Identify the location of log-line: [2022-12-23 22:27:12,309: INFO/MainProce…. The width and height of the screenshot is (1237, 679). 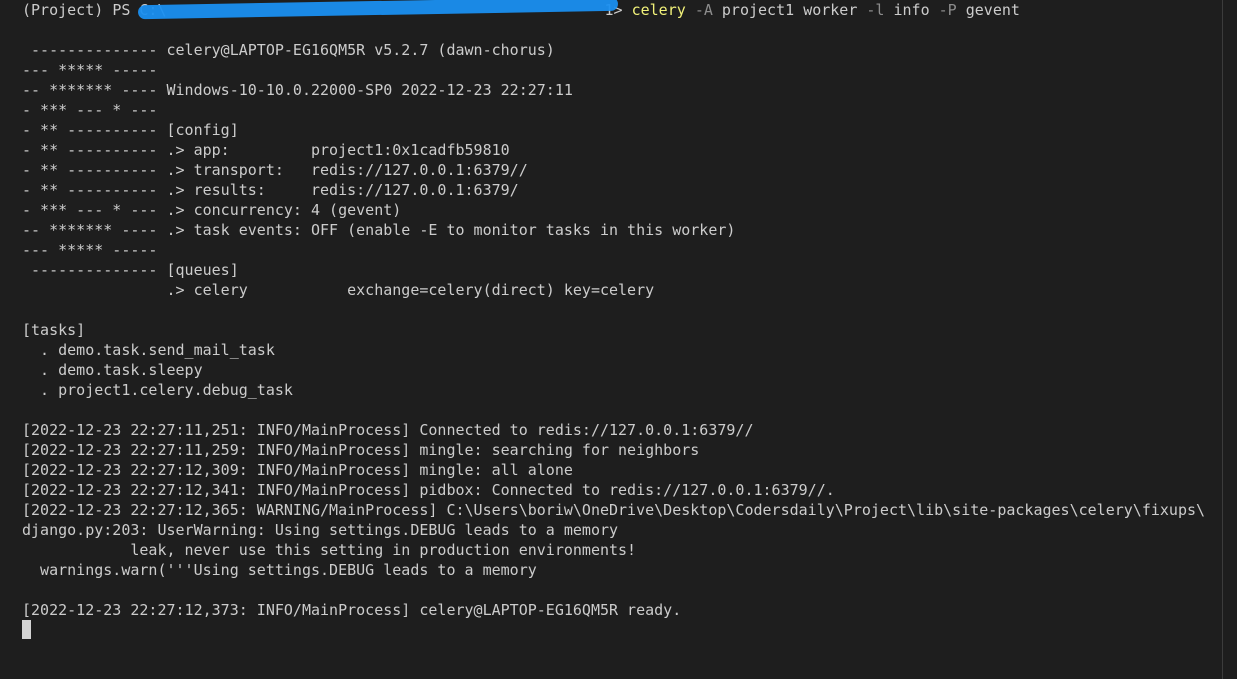
(297, 470).